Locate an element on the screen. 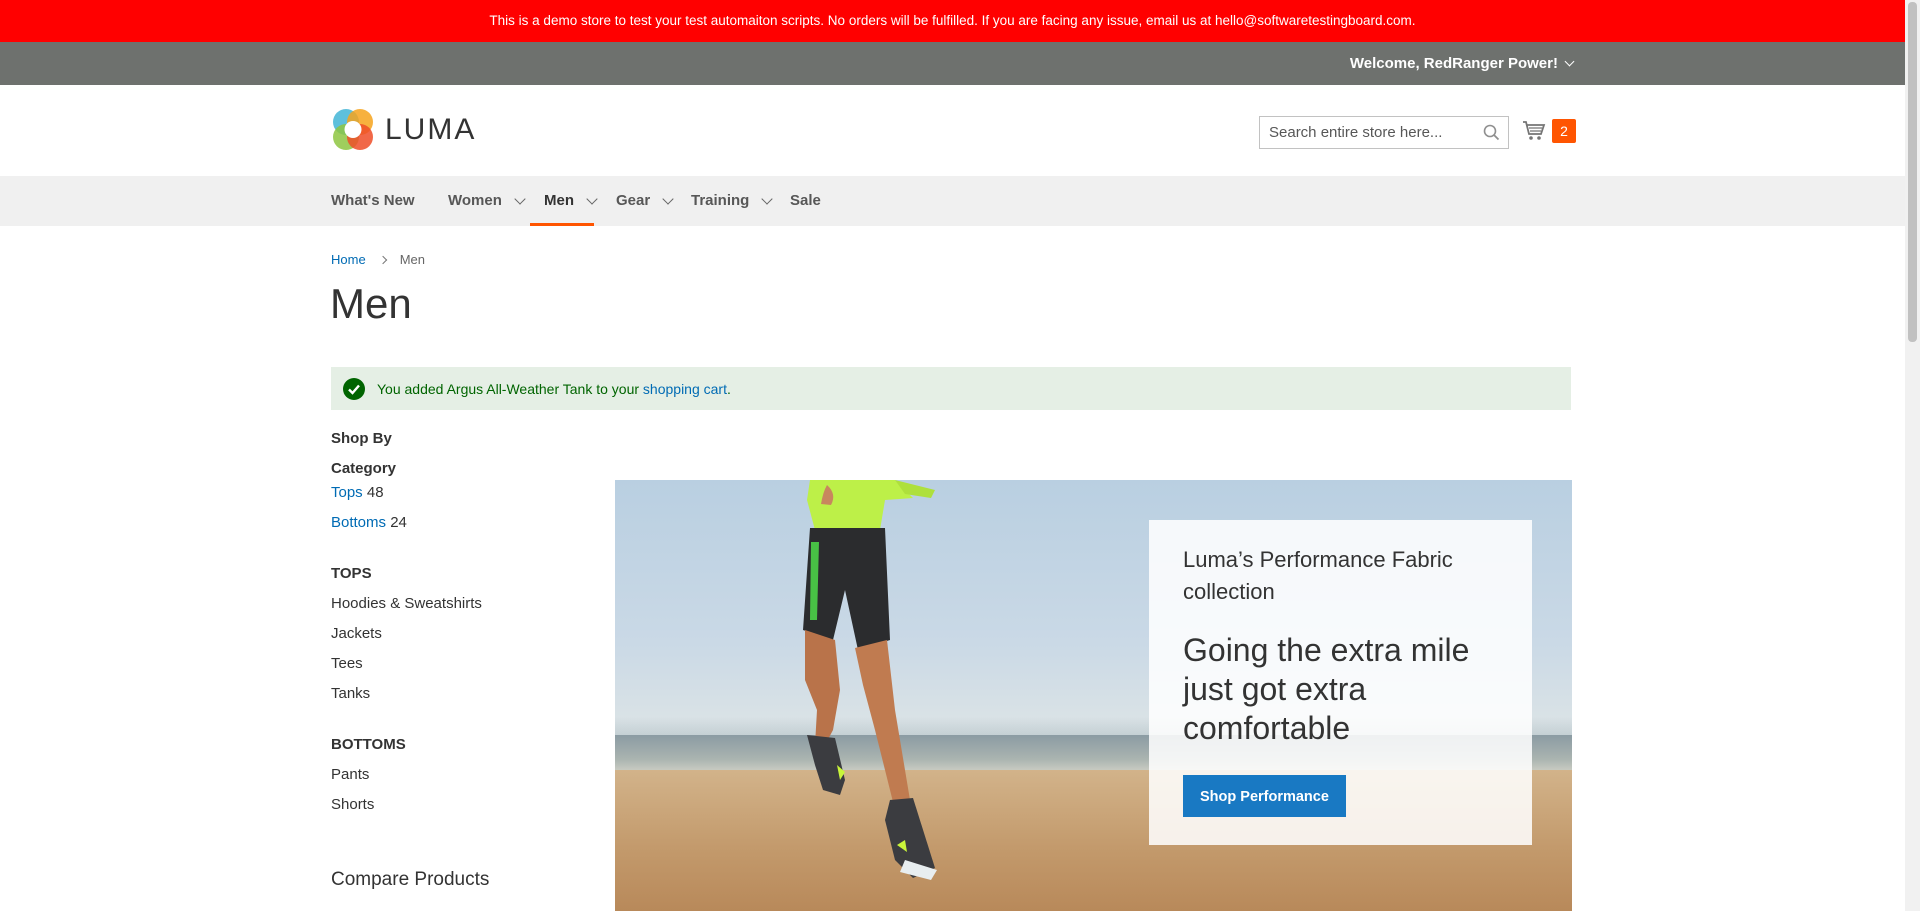 Image resolution: width=1920 pixels, height=911 pixels. category-count: 24 is located at coordinates (398, 522).